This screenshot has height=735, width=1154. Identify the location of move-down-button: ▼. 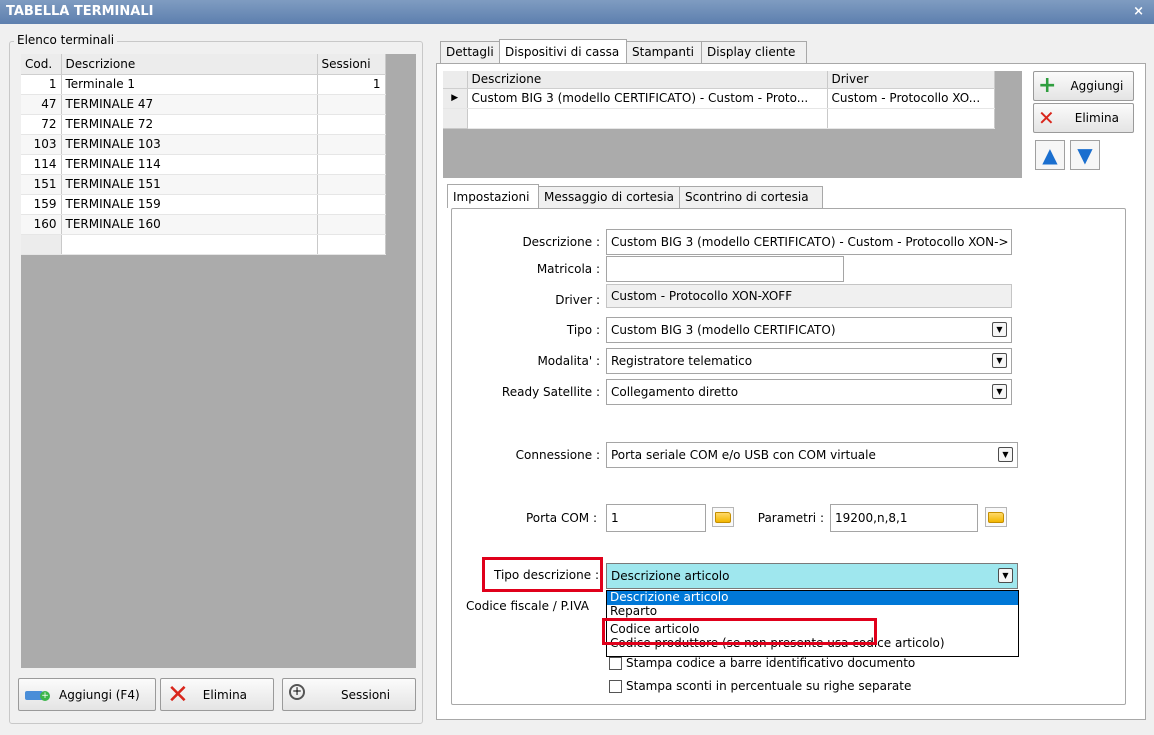
(1085, 155).